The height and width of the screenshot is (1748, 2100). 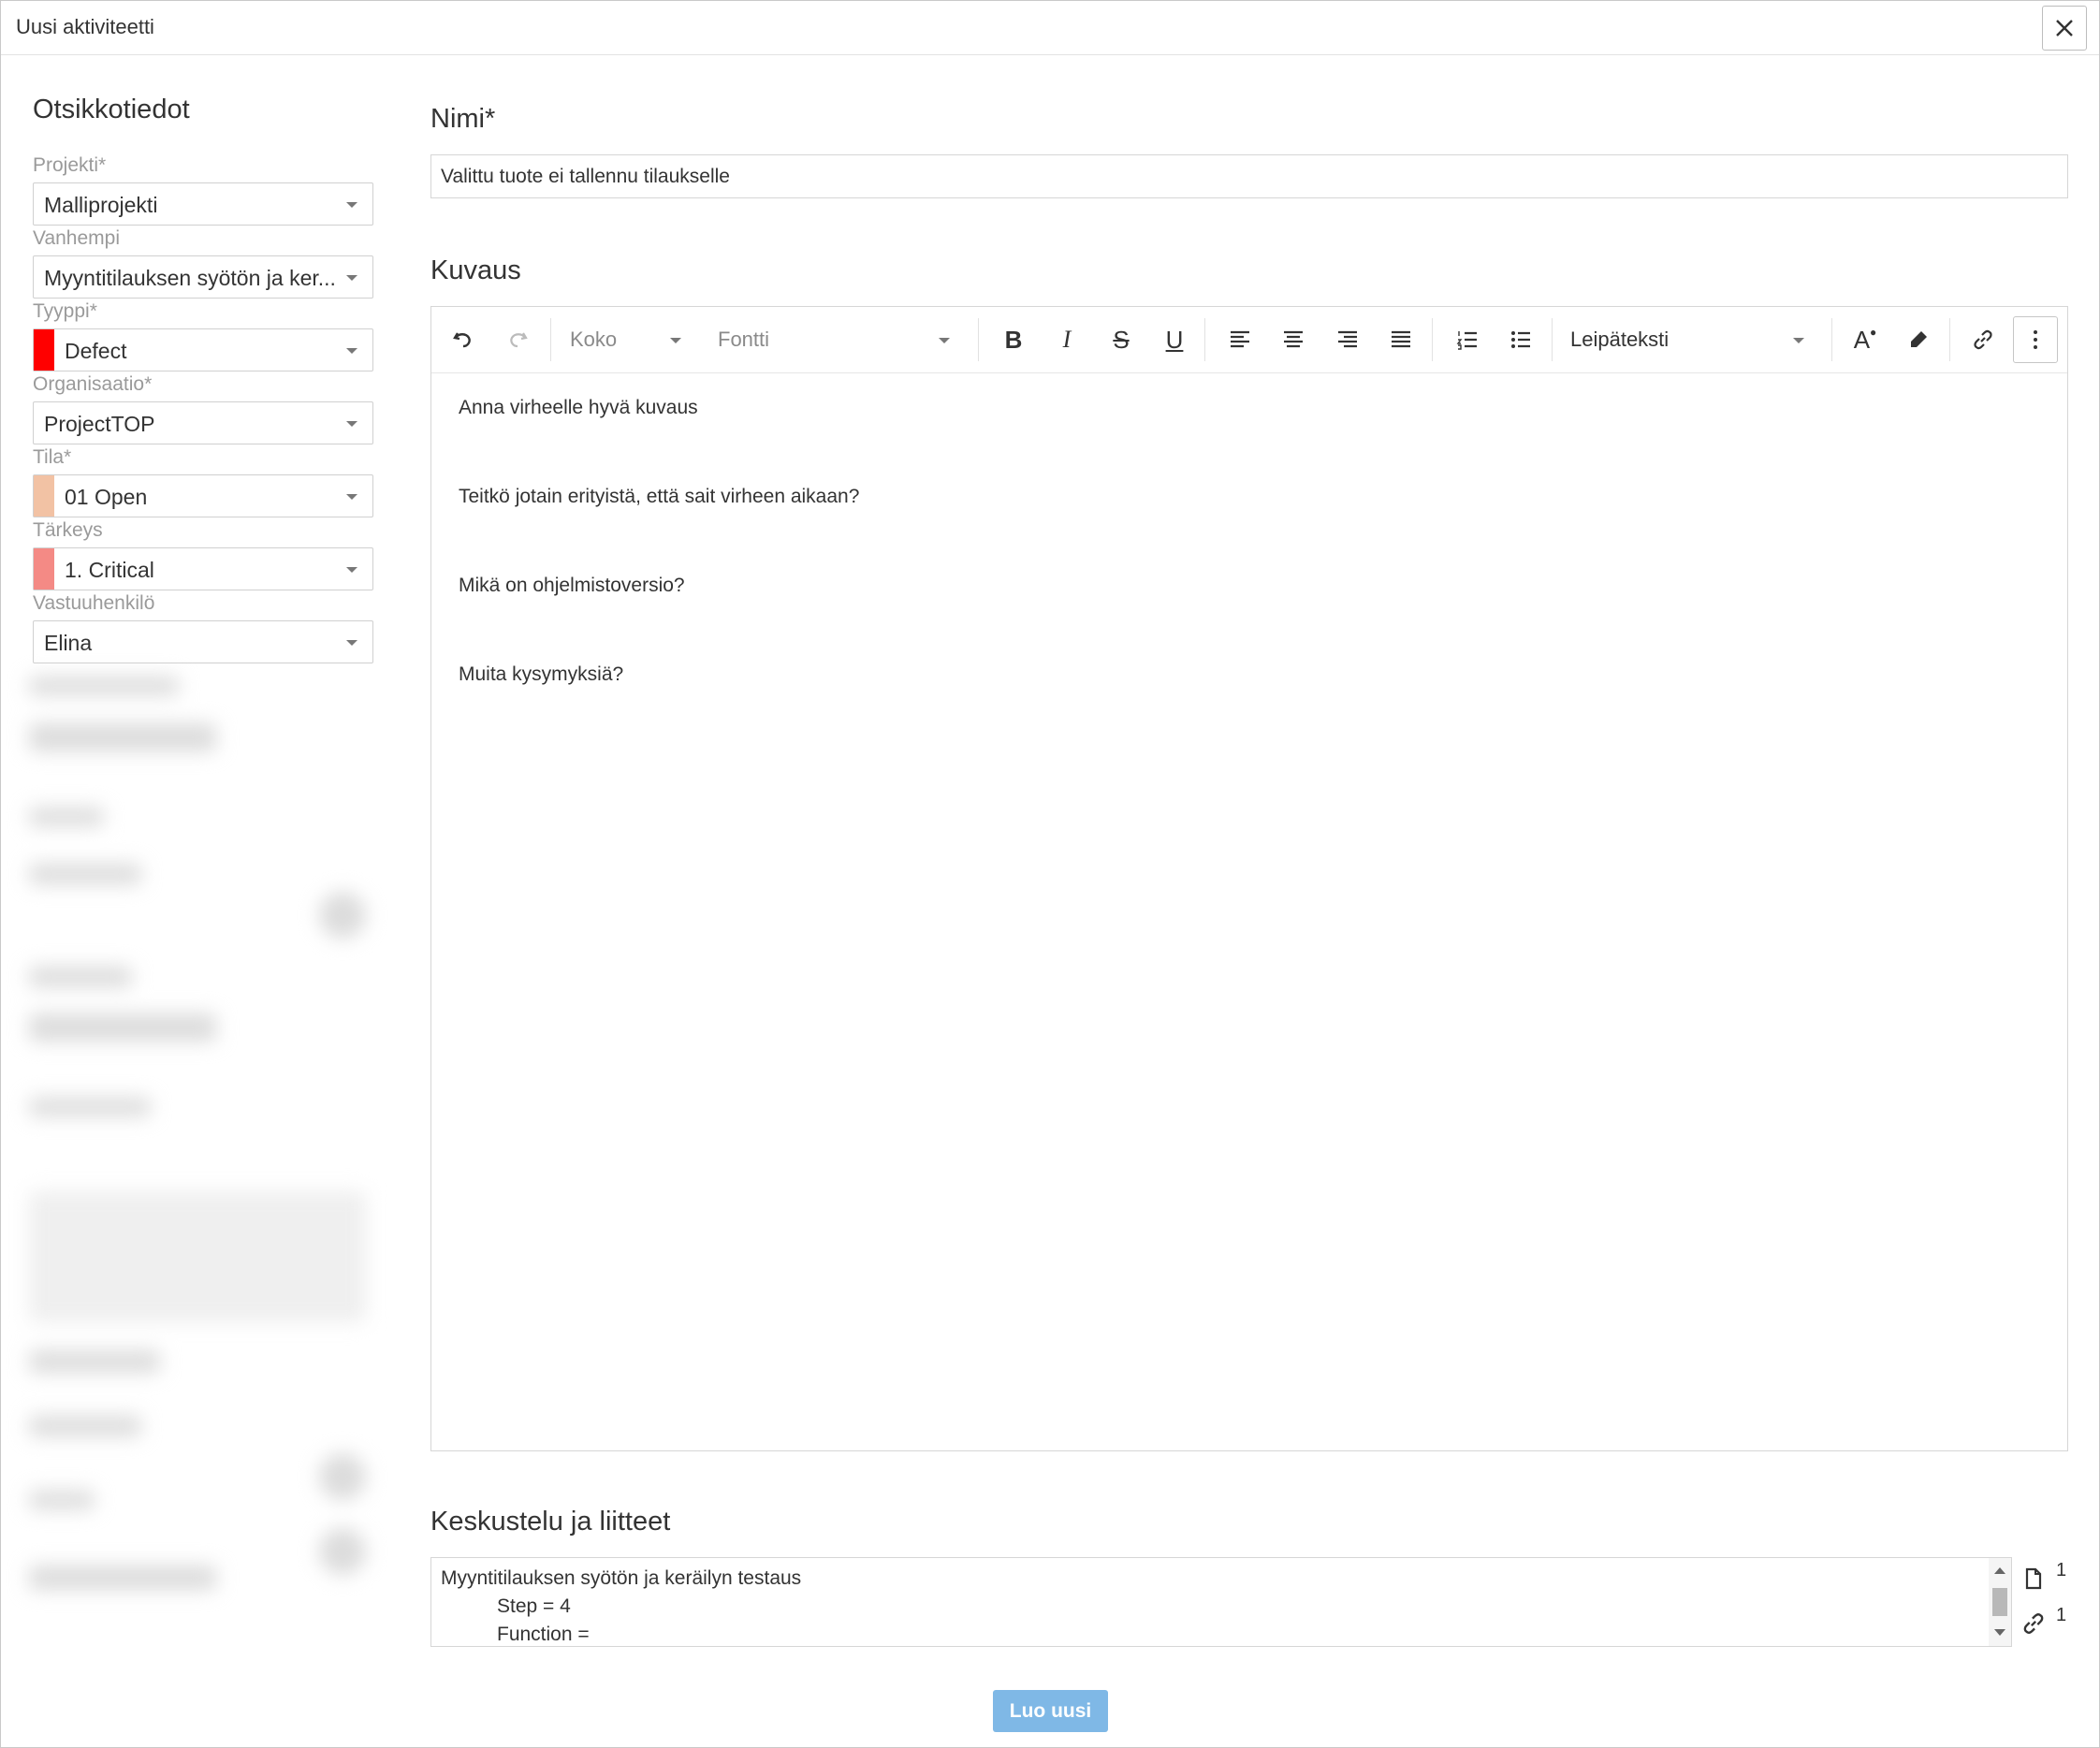 What do you see at coordinates (1050, 28) in the screenshot?
I see `dialog-titlebar: Uusi aktiviteetti` at bounding box center [1050, 28].